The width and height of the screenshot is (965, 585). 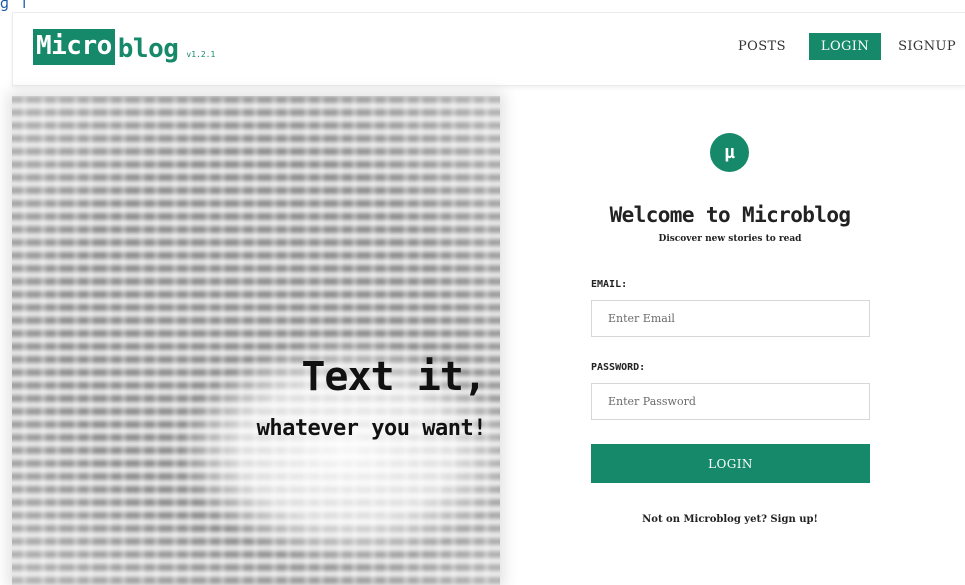 I want to click on nav-signup-link: SIGNUP, so click(x=927, y=46).